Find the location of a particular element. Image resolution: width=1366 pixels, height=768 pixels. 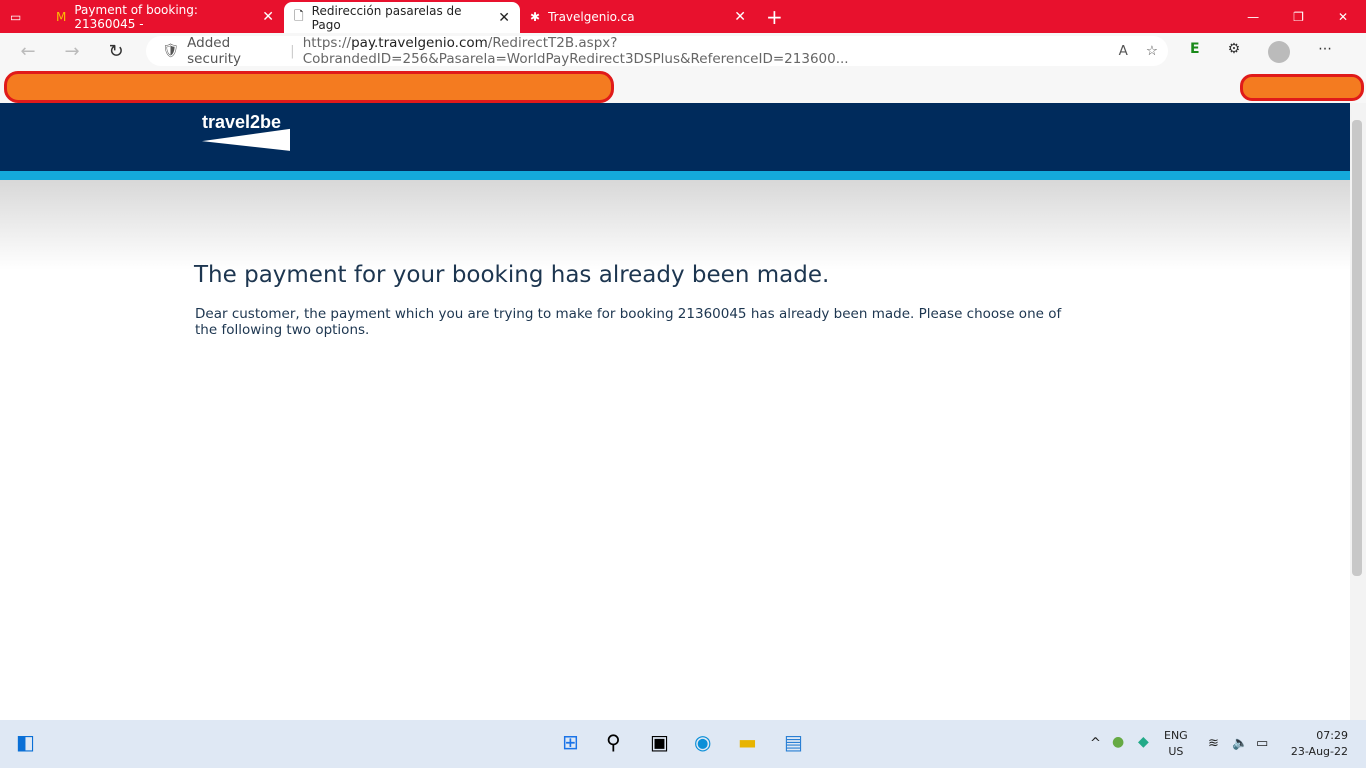

time: 07:29 is located at coordinates (1332, 735).